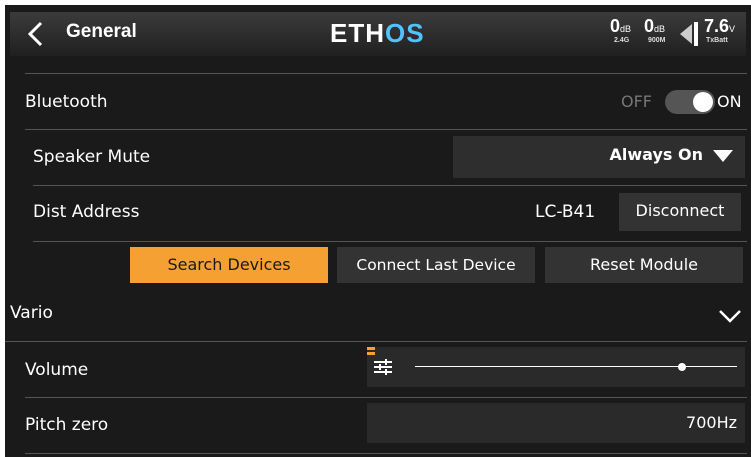 This screenshot has height=457, width=751. I want to click on dist-address-label: Dist Address, so click(86, 212).